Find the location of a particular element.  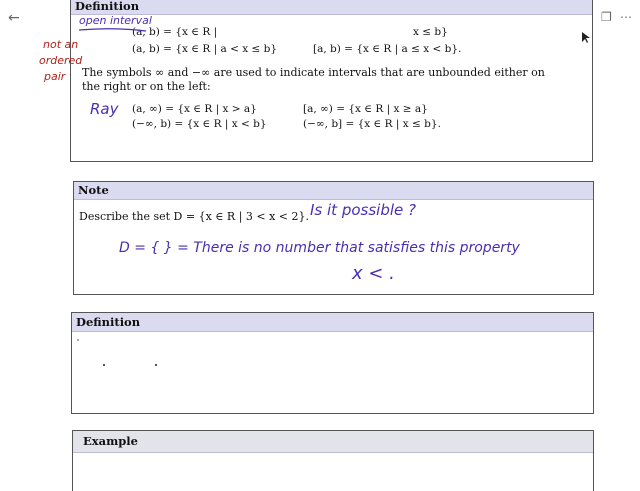

handwritten-margin-1: not an is located at coordinates (61, 44).